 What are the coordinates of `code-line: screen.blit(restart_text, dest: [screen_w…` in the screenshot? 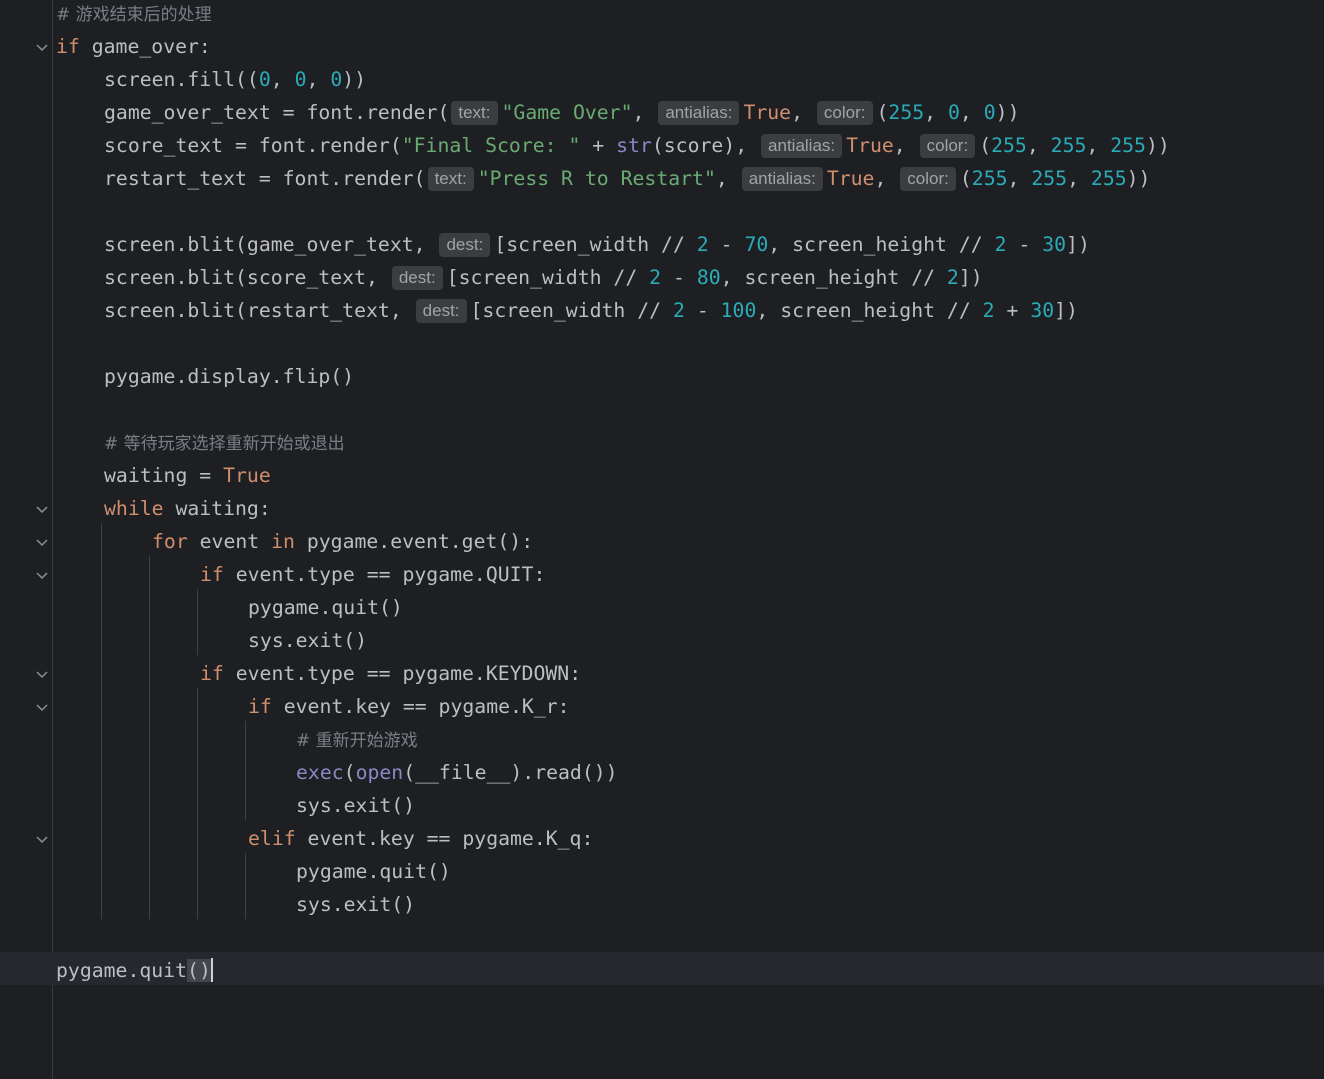 It's located at (662, 310).